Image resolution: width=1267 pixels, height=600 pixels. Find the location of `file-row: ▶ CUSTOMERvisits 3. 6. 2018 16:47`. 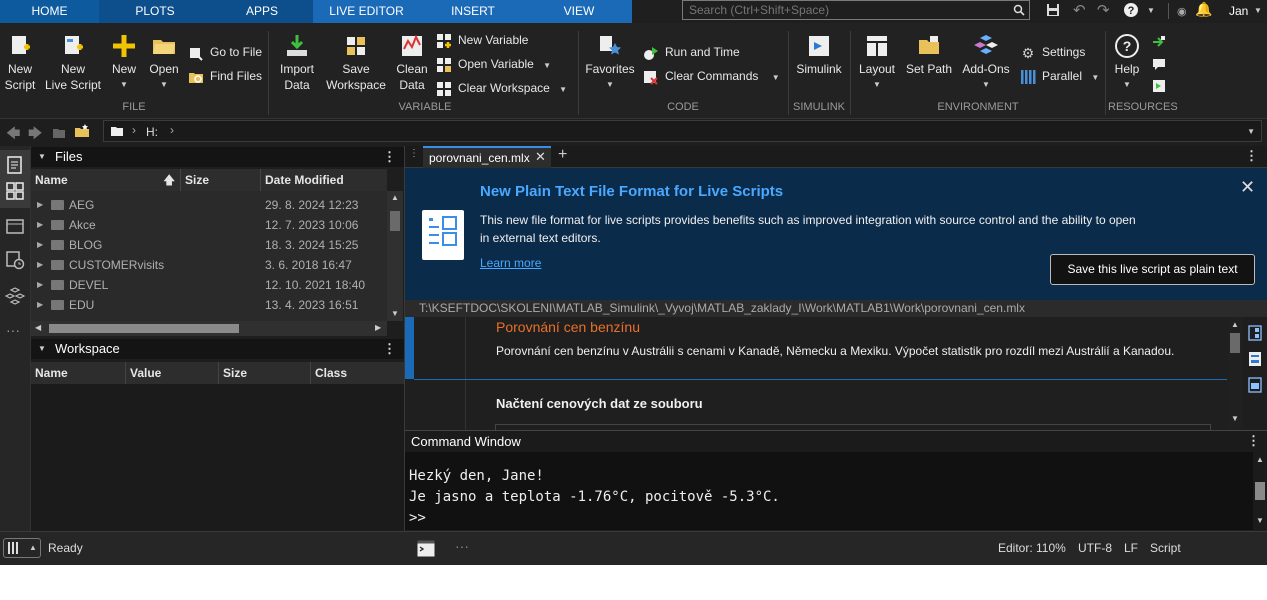

file-row: ▶ CUSTOMERvisits 3. 6. 2018 16:47 is located at coordinates (209, 265).